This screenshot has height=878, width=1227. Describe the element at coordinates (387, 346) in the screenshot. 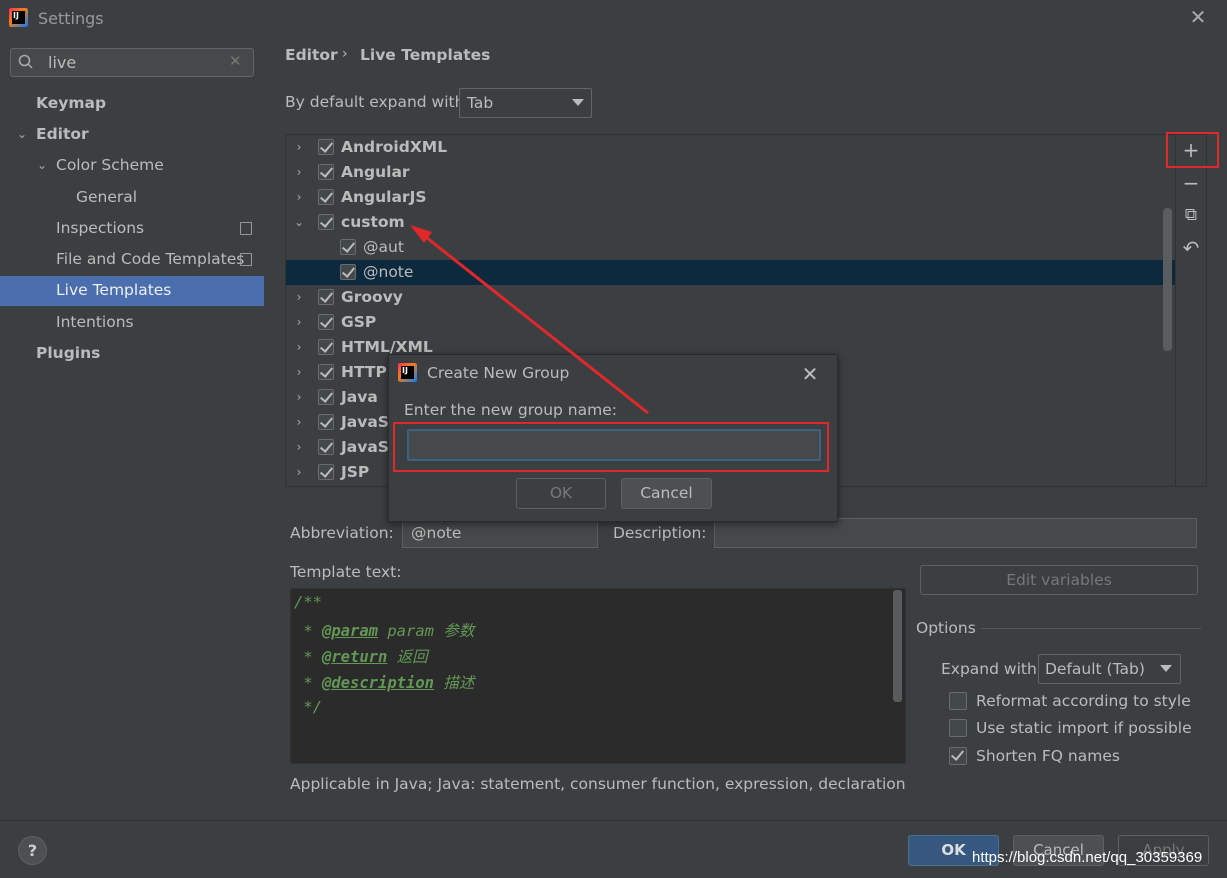

I see `tree-group-label: HTML/XML` at that location.